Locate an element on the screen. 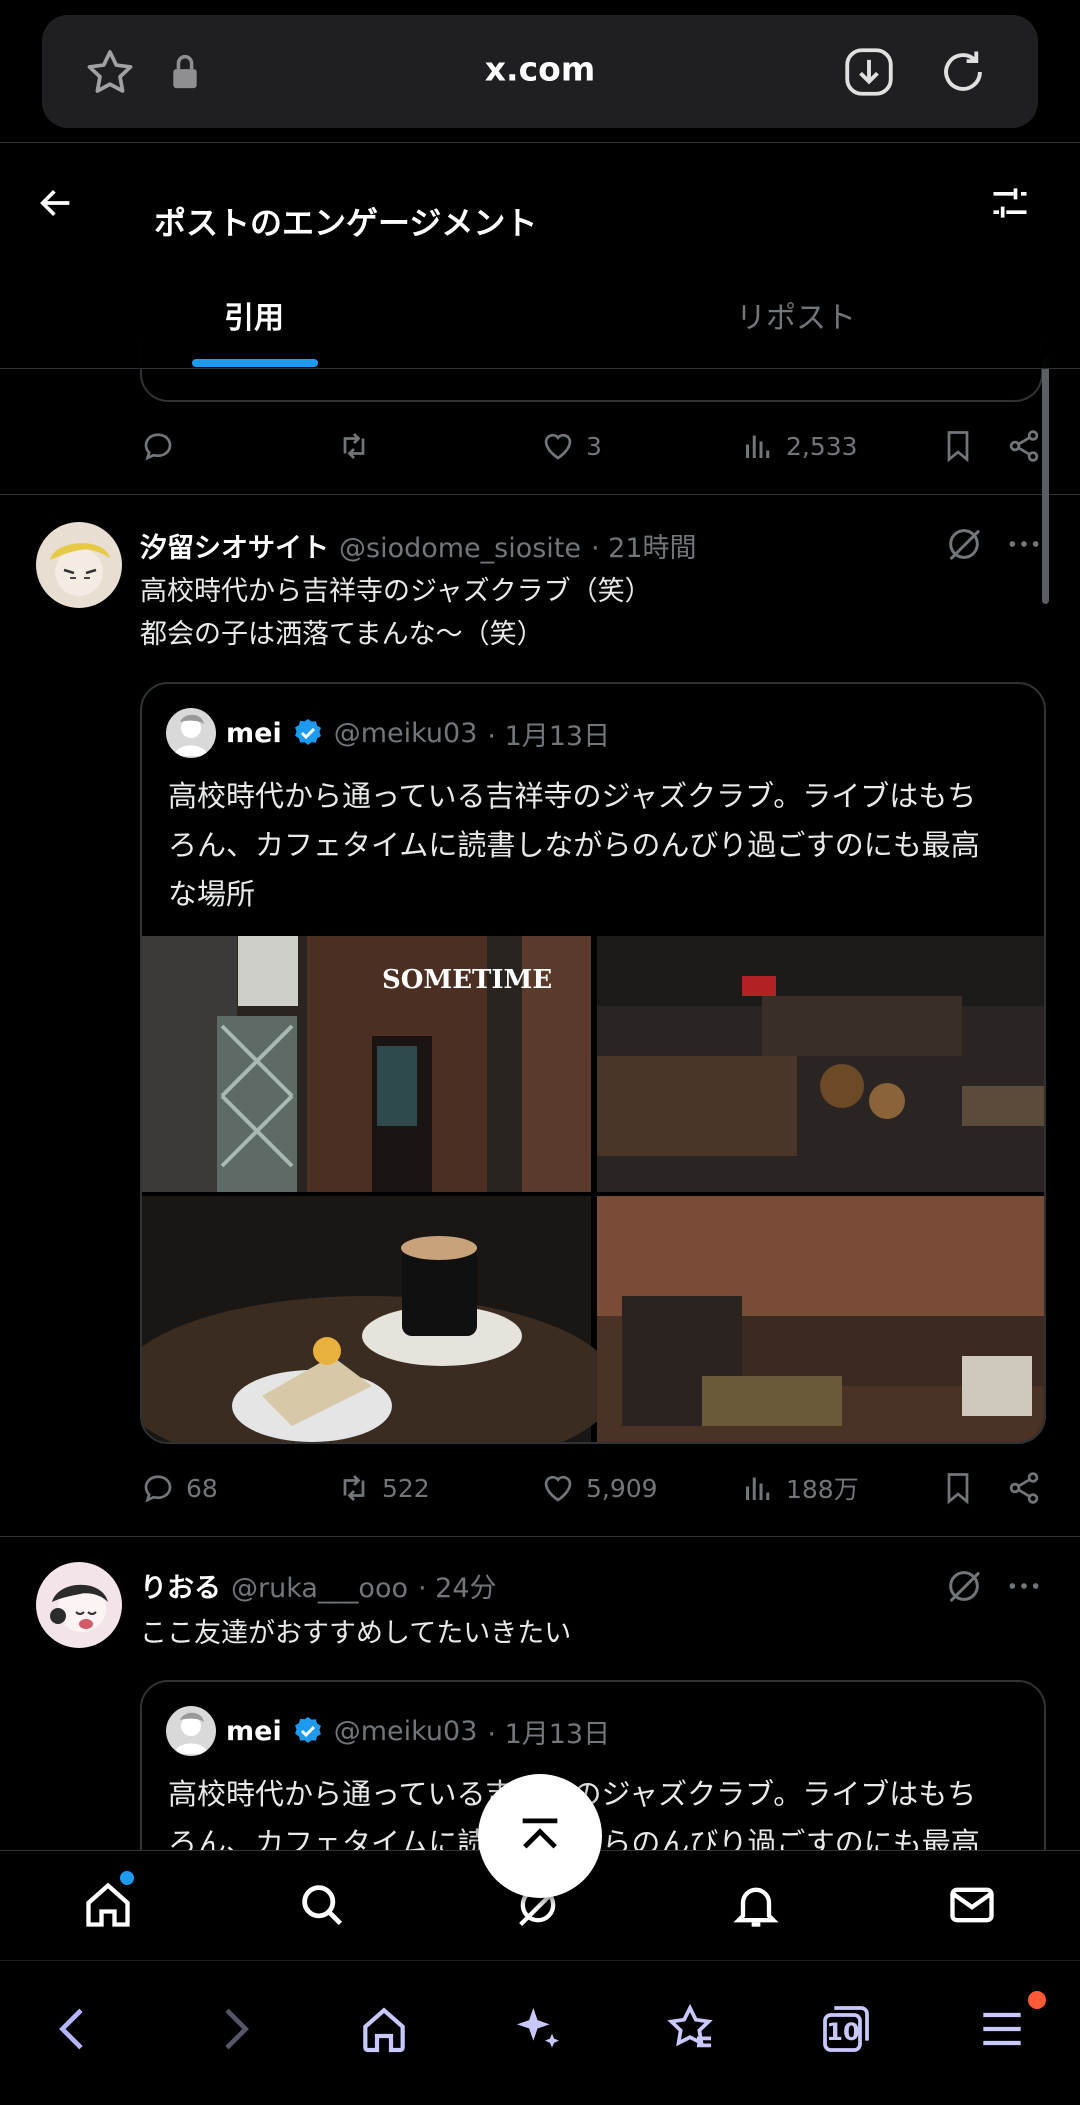  media-sign-text: SOMETIME is located at coordinates (467, 980).